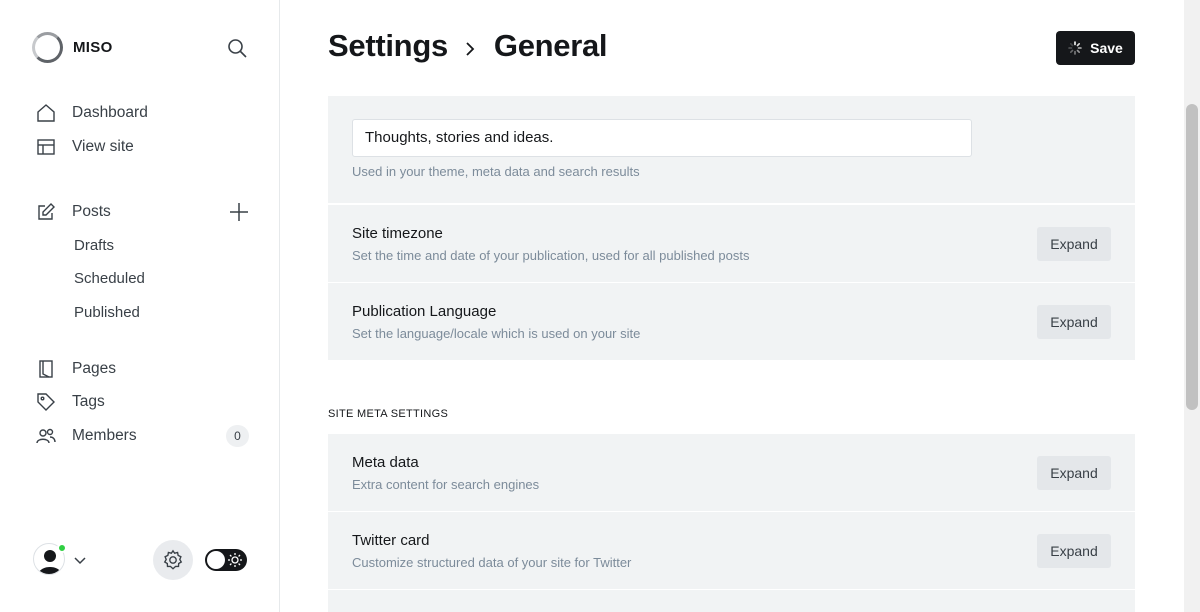 The image size is (1200, 612). Describe the element at coordinates (46, 436) in the screenshot. I see `members-icon` at that location.